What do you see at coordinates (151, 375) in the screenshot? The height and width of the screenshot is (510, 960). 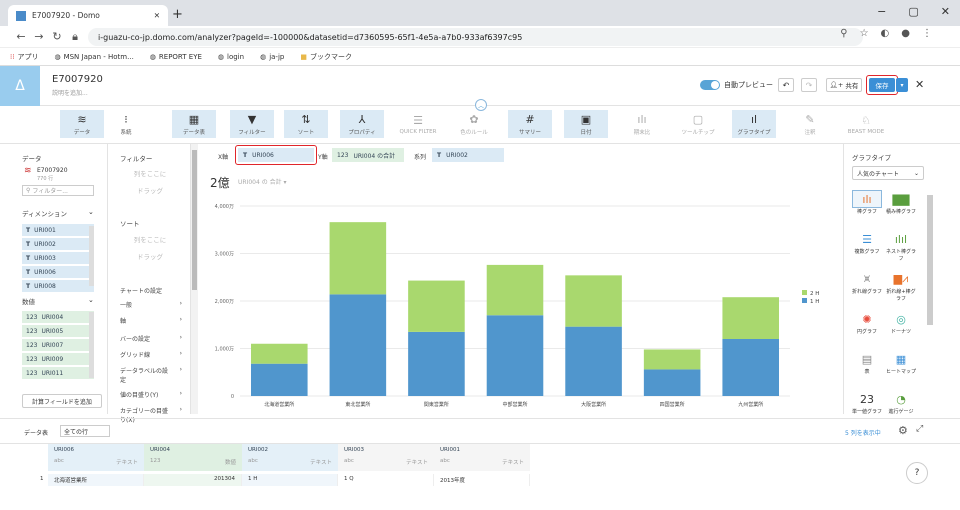 I see `chart-setting-item: データラベルの設定 ›` at bounding box center [151, 375].